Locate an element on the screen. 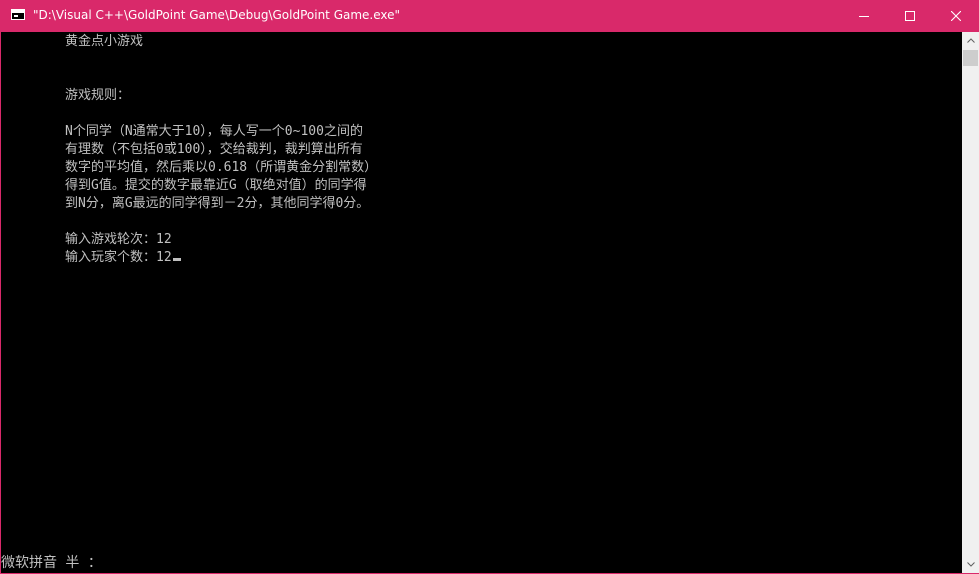  console-line: 有理数（不包括0或100），交给裁判，裁判算出所有 is located at coordinates (214, 149).